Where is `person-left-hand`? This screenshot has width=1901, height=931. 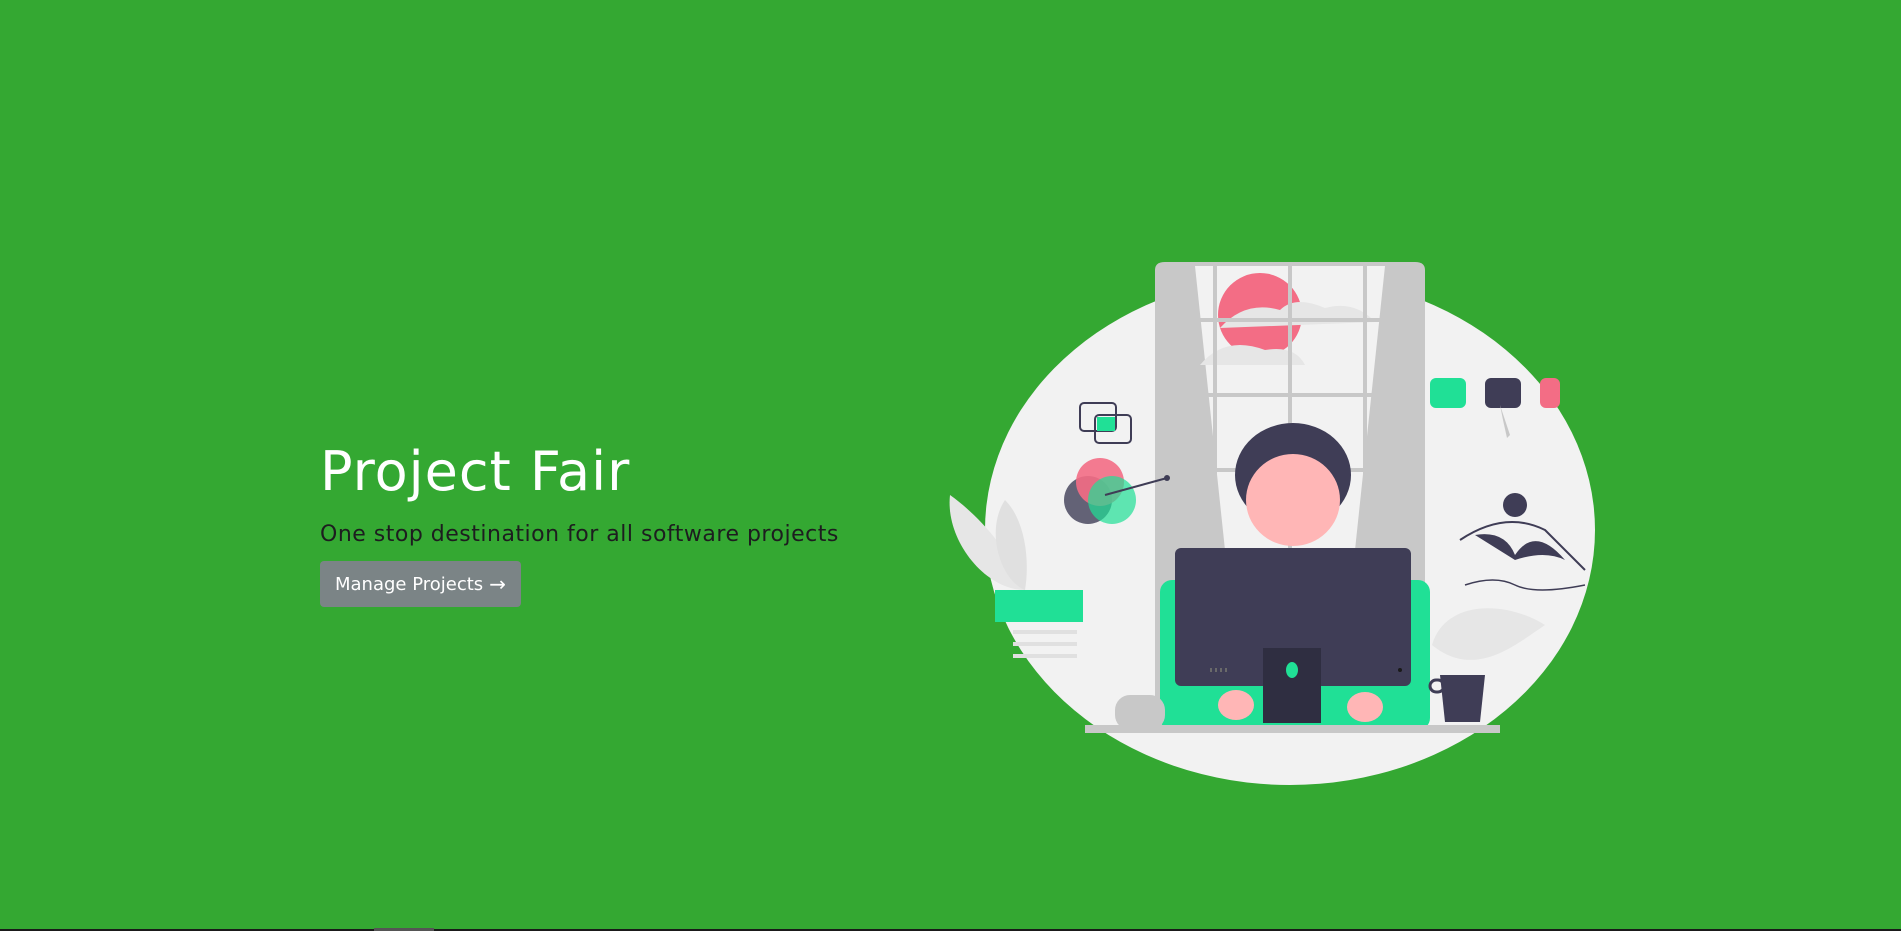
person-left-hand is located at coordinates (1236, 705).